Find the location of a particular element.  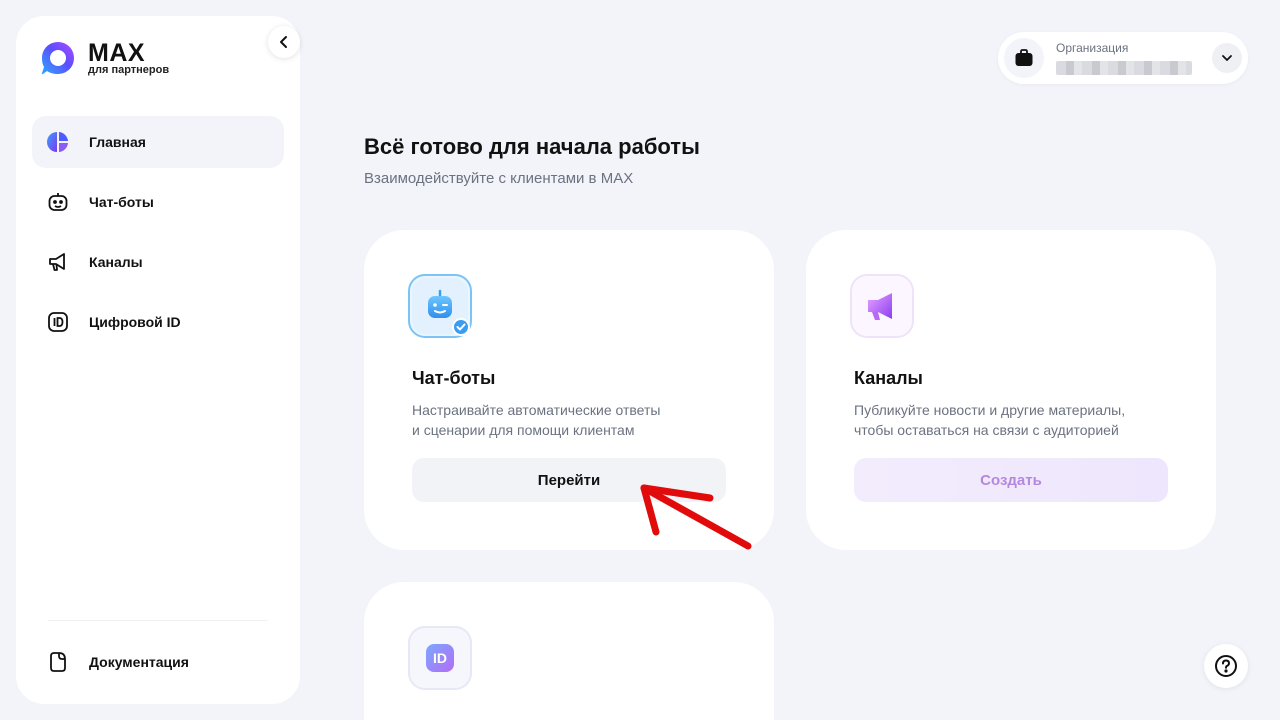

logo-title: MAX is located at coordinates (117, 52).